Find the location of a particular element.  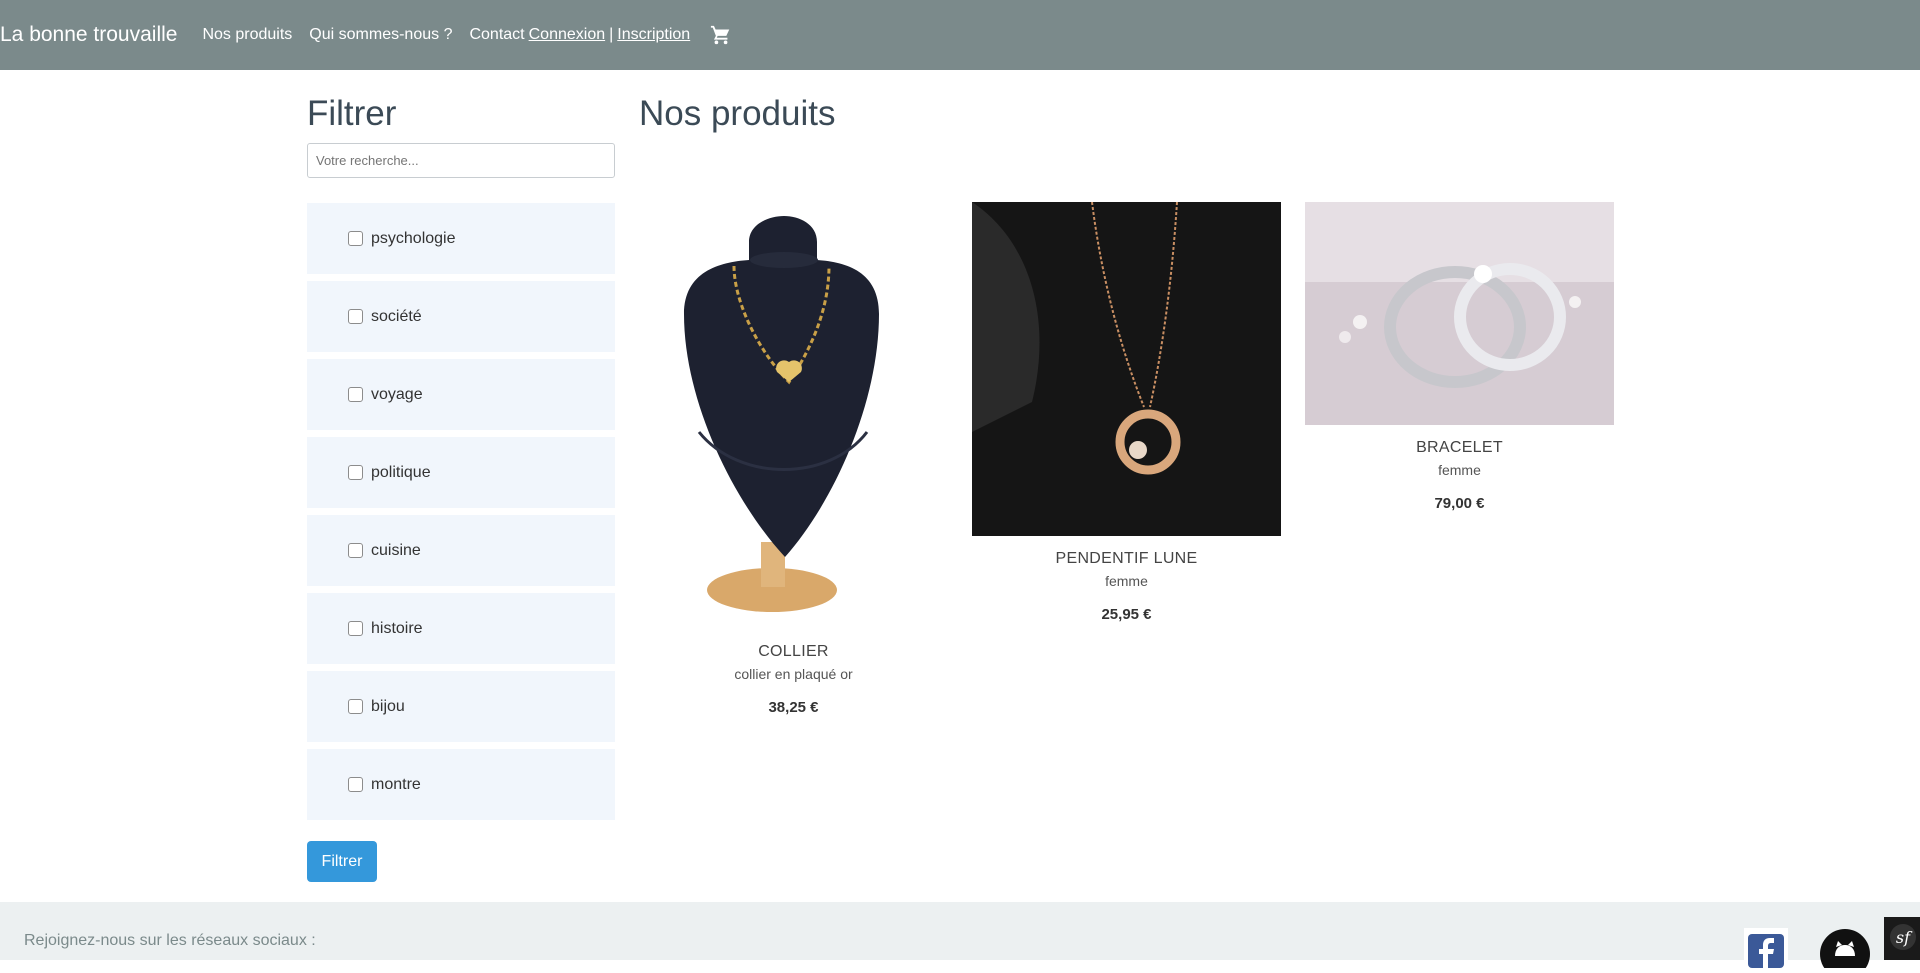

filter-button: Filtrer is located at coordinates (342, 861).